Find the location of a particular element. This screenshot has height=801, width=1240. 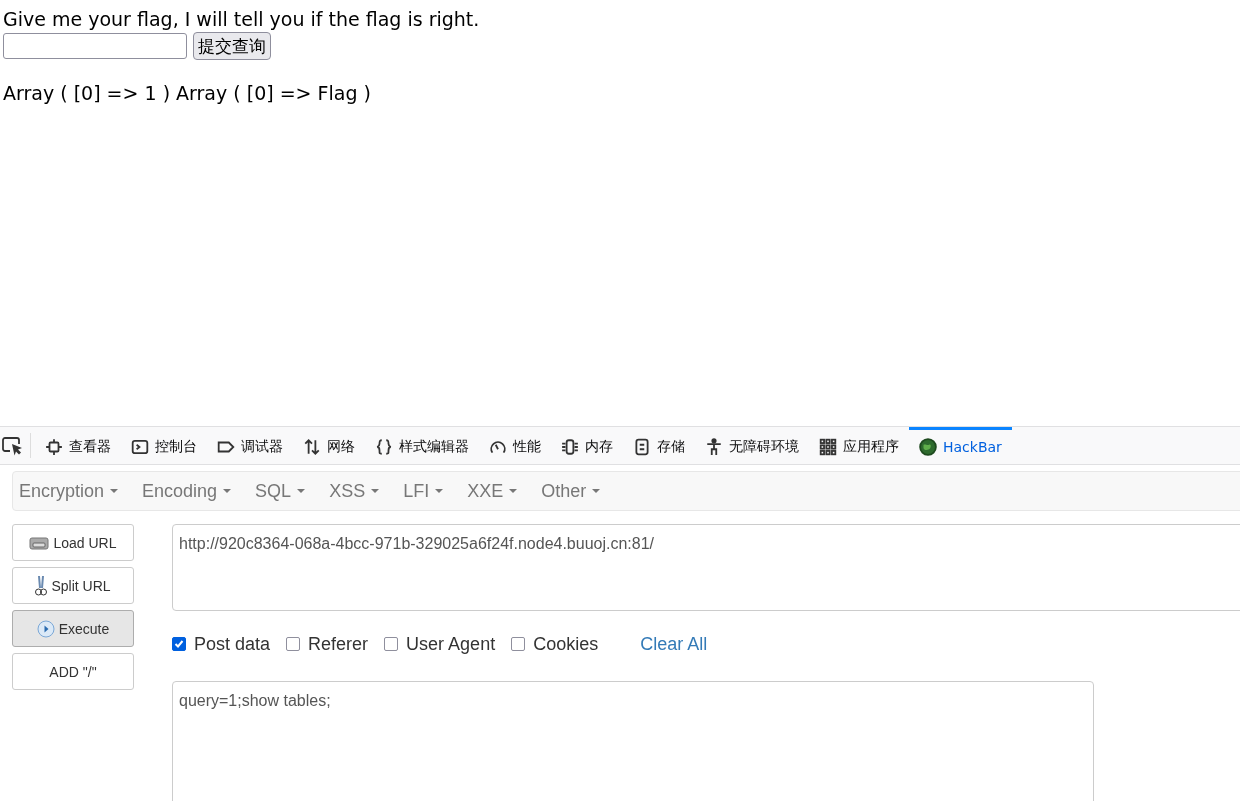

braces-icon is located at coordinates (384, 447).